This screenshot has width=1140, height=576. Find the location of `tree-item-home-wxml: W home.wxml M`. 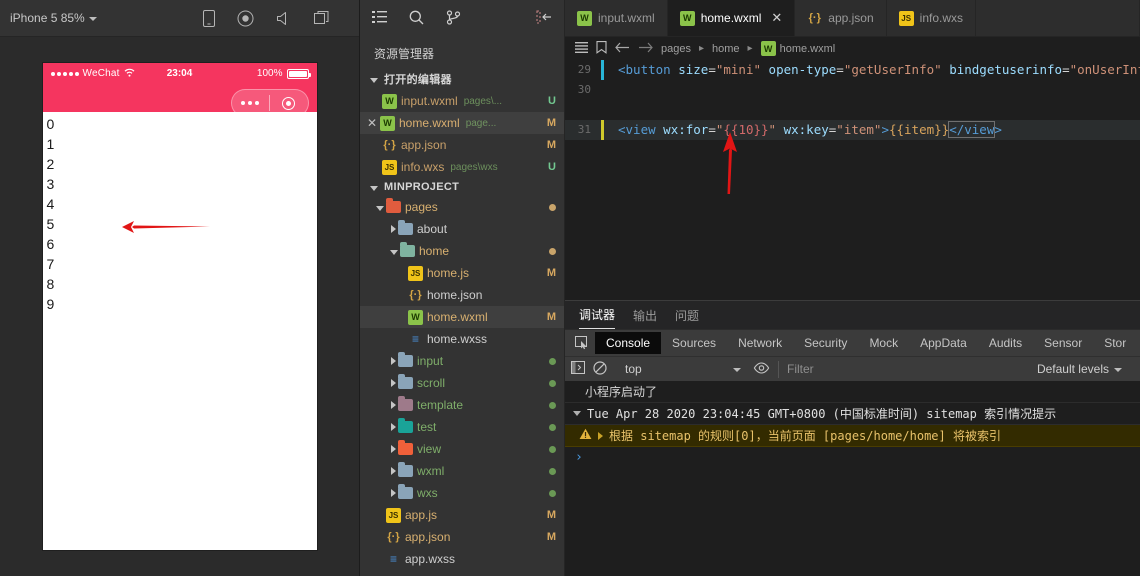

tree-item-home-wxml: W home.wxml M is located at coordinates (462, 317).